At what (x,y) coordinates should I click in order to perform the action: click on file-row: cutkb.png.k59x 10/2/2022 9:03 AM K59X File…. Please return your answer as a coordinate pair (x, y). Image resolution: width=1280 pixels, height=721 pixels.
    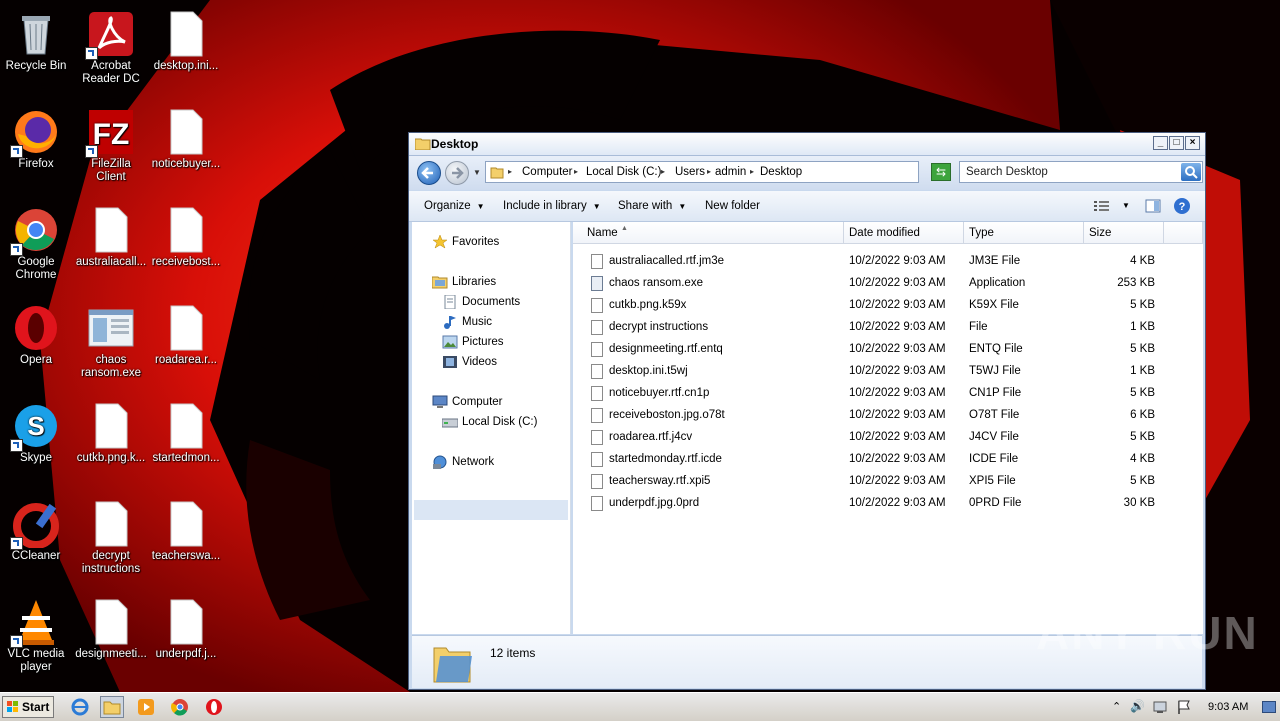
    Looking at the image, I should click on (883, 306).